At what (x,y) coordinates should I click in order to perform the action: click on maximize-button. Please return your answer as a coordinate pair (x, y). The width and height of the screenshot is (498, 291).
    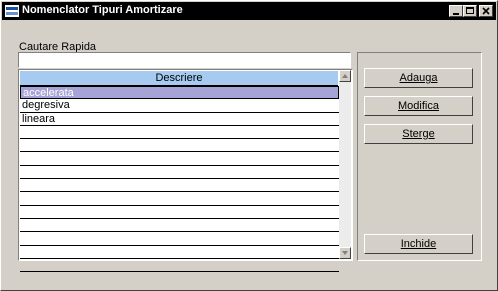
    Looking at the image, I should click on (470, 11).